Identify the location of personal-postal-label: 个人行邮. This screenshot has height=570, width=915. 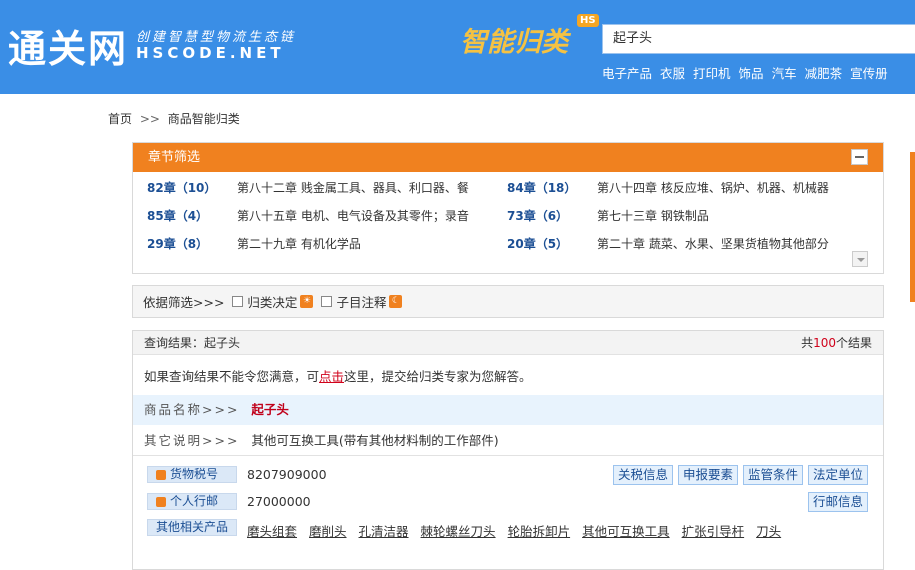
(192, 501).